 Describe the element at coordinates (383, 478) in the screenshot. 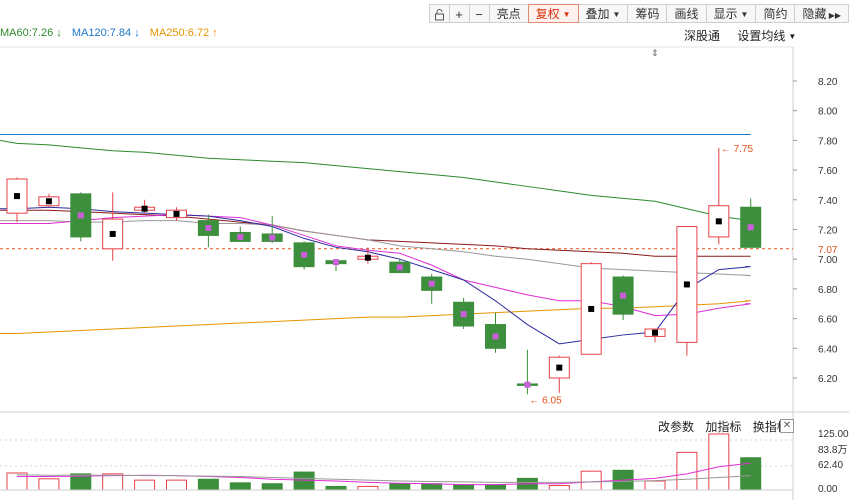

I see `volume-ma-line` at that location.